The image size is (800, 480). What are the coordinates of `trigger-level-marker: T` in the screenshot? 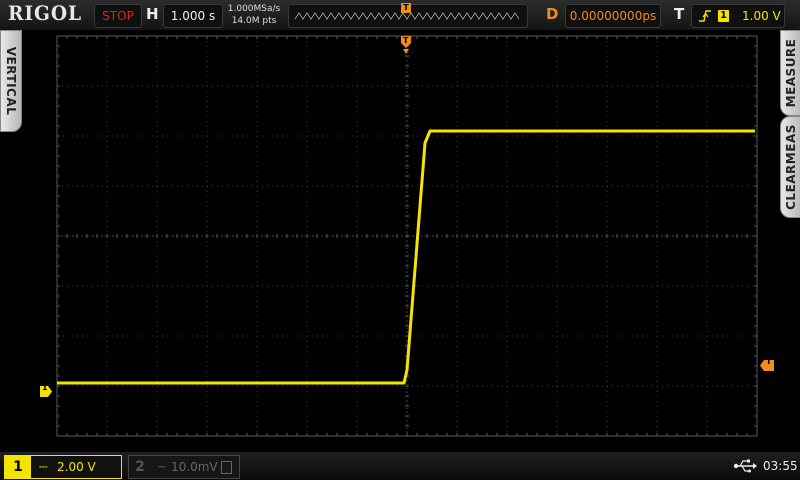 It's located at (767, 363).